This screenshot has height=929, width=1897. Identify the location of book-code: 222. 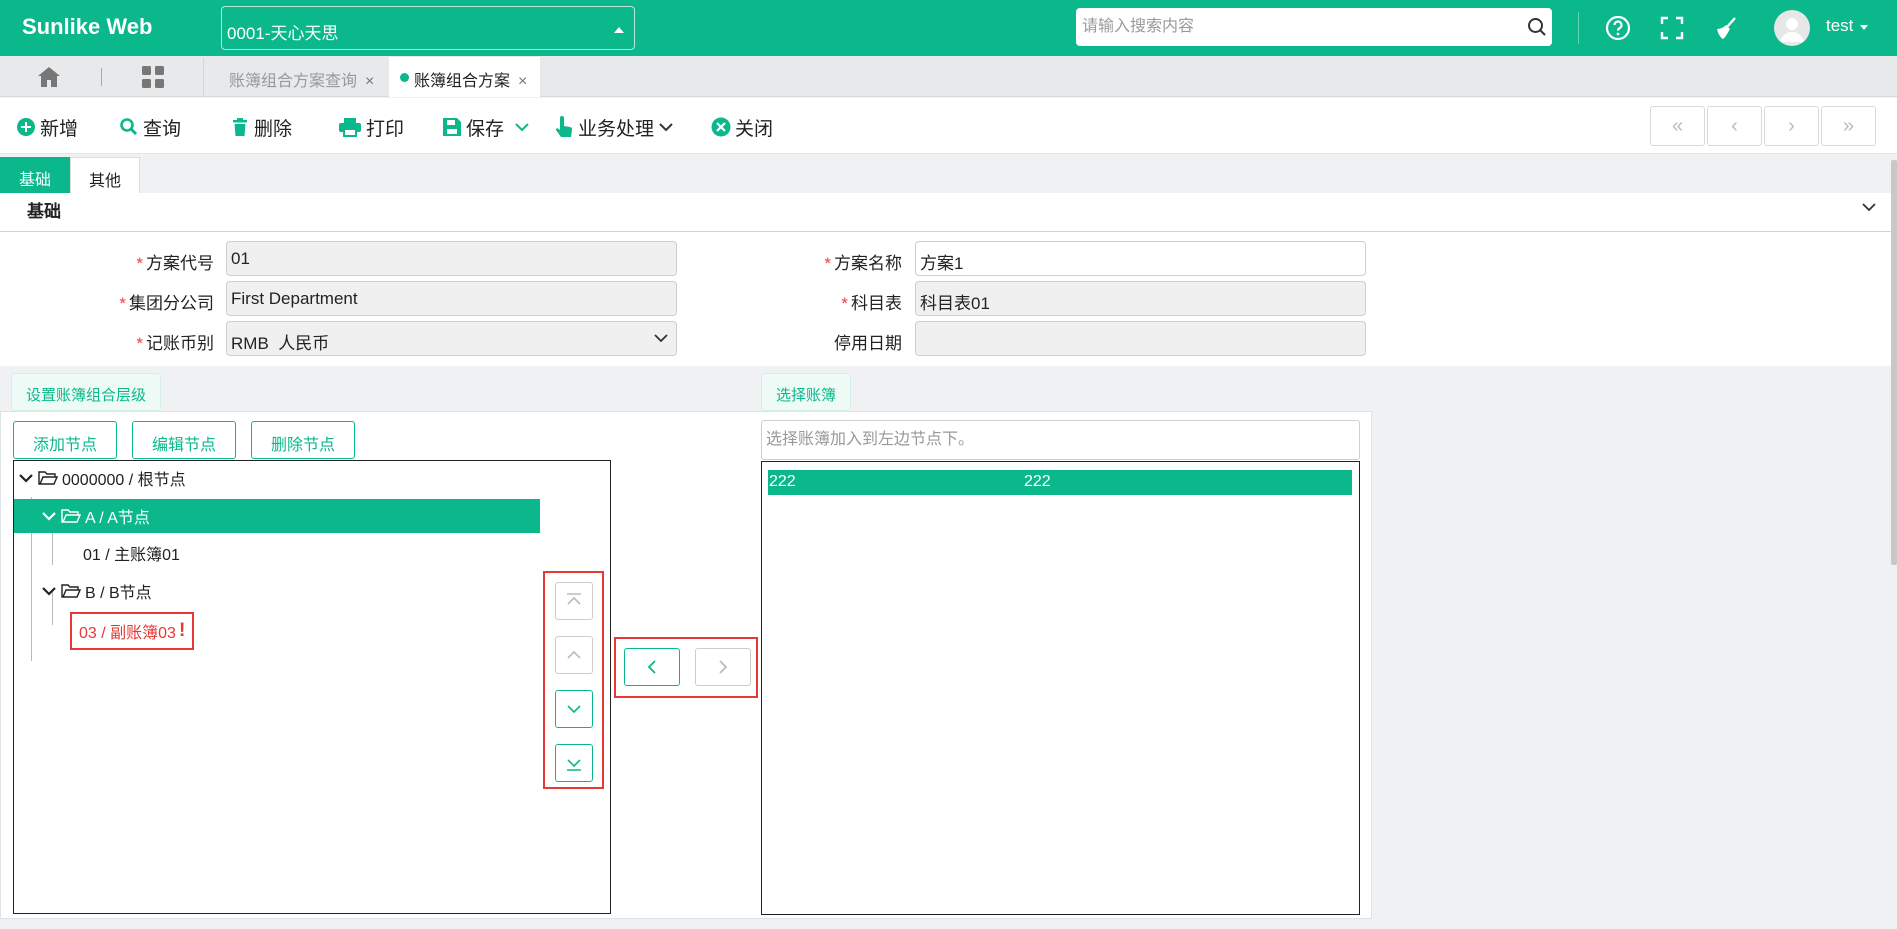
(782, 481).